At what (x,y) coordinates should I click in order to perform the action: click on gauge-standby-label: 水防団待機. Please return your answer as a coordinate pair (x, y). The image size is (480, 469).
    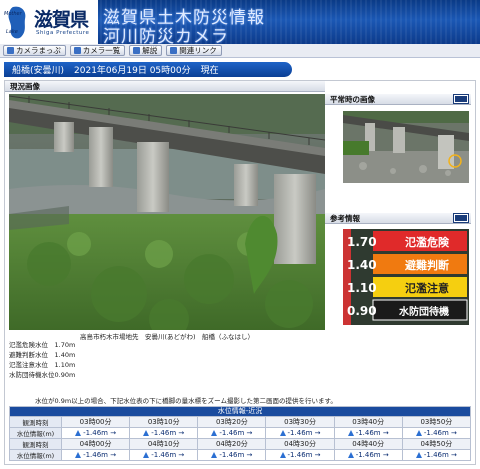
    Looking at the image, I should click on (423, 311).